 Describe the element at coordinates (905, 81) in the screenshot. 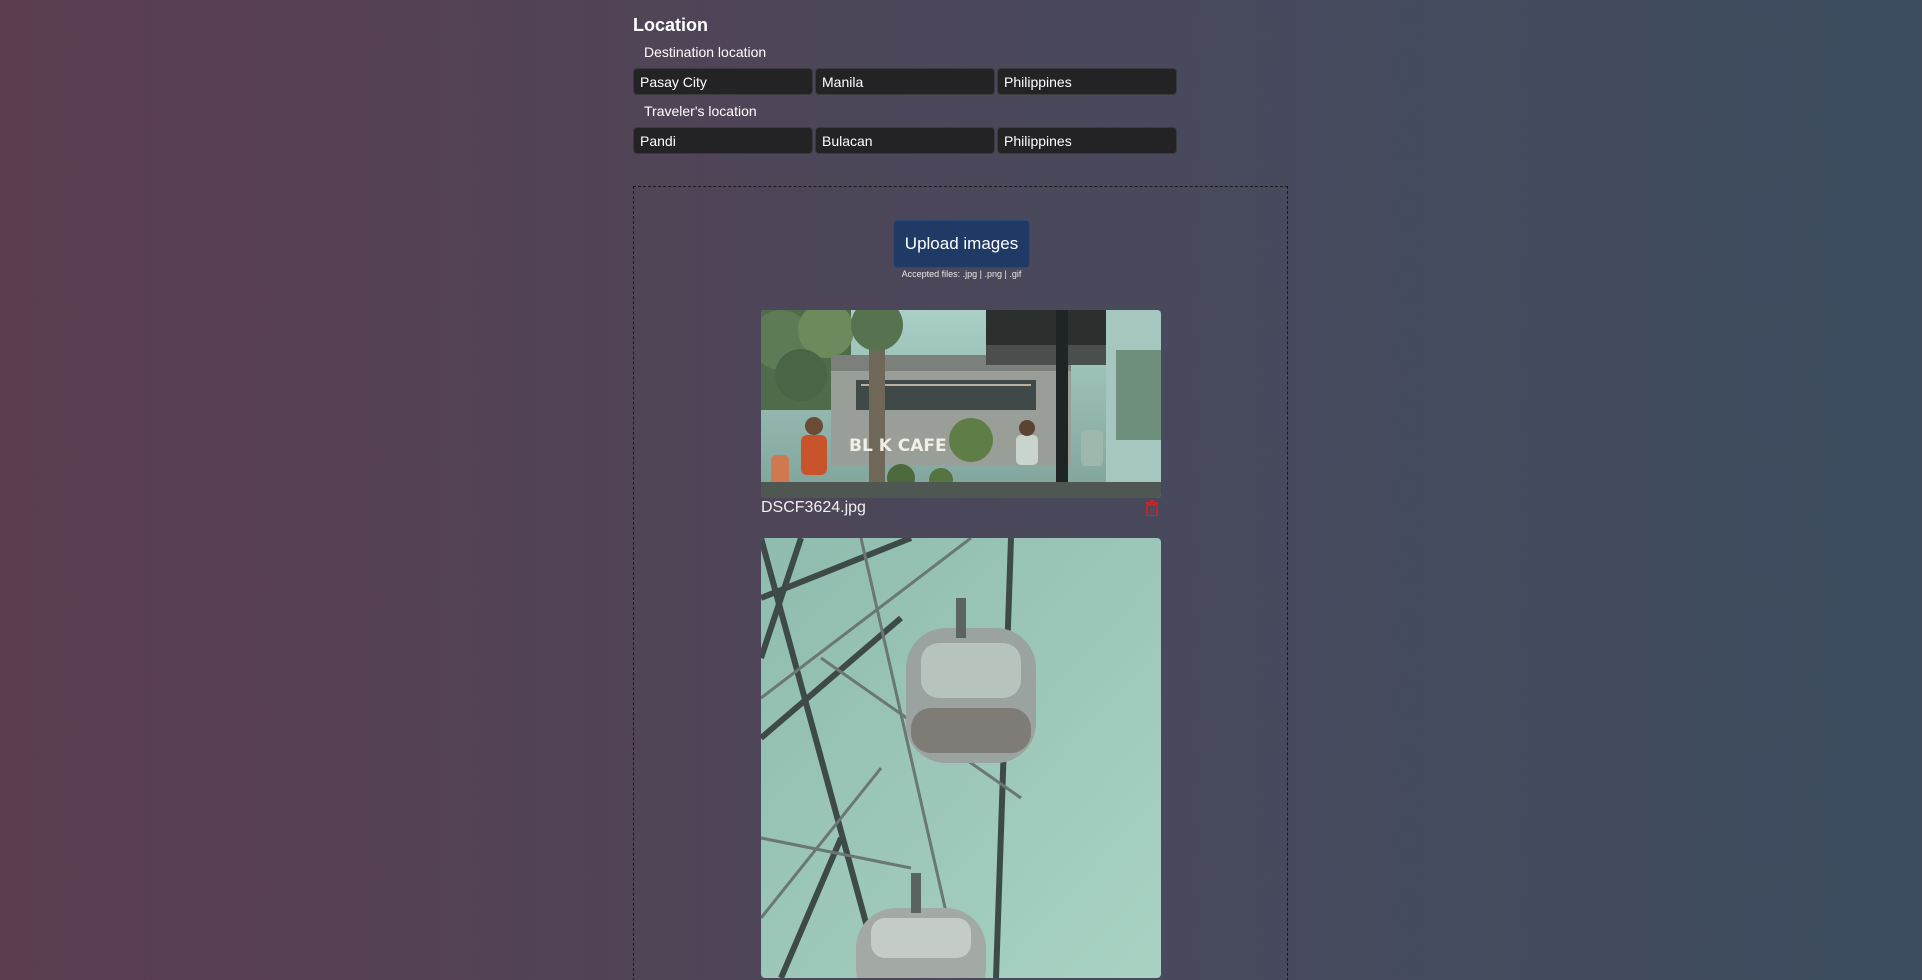

I see `destination-province-input` at that location.